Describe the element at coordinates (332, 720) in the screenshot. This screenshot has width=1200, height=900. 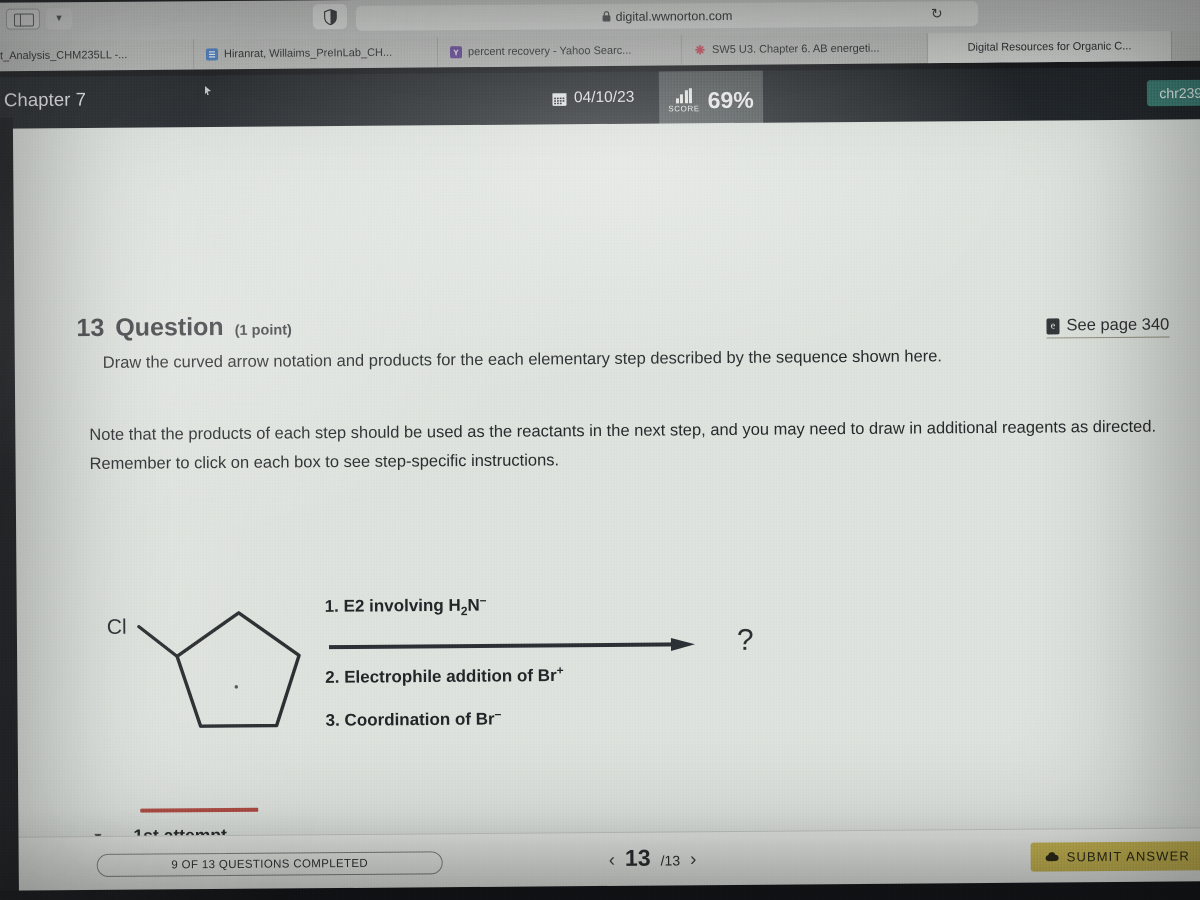
I see `step-number: 3.` at that location.